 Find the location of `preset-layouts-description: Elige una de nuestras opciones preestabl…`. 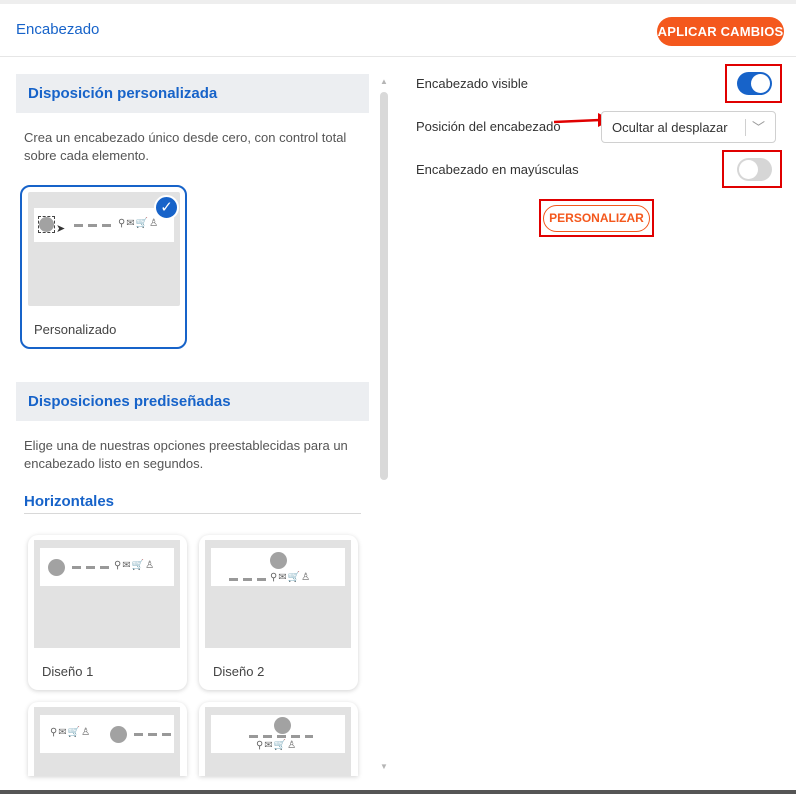

preset-layouts-description: Elige una de nuestras opciones preestabl… is located at coordinates (186, 454).